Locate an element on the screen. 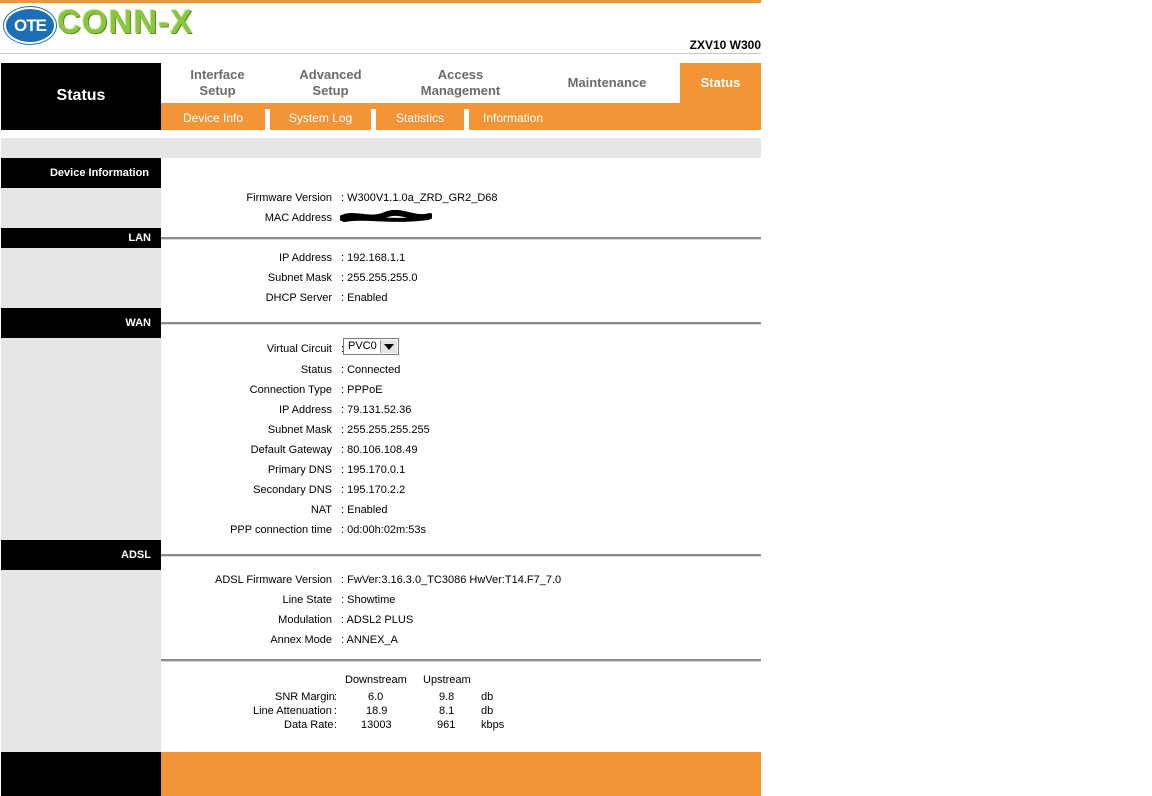 Image resolution: width=1152 pixels, height=796 pixels. field-value: : ADSL2 PLUS is located at coordinates (377, 620).